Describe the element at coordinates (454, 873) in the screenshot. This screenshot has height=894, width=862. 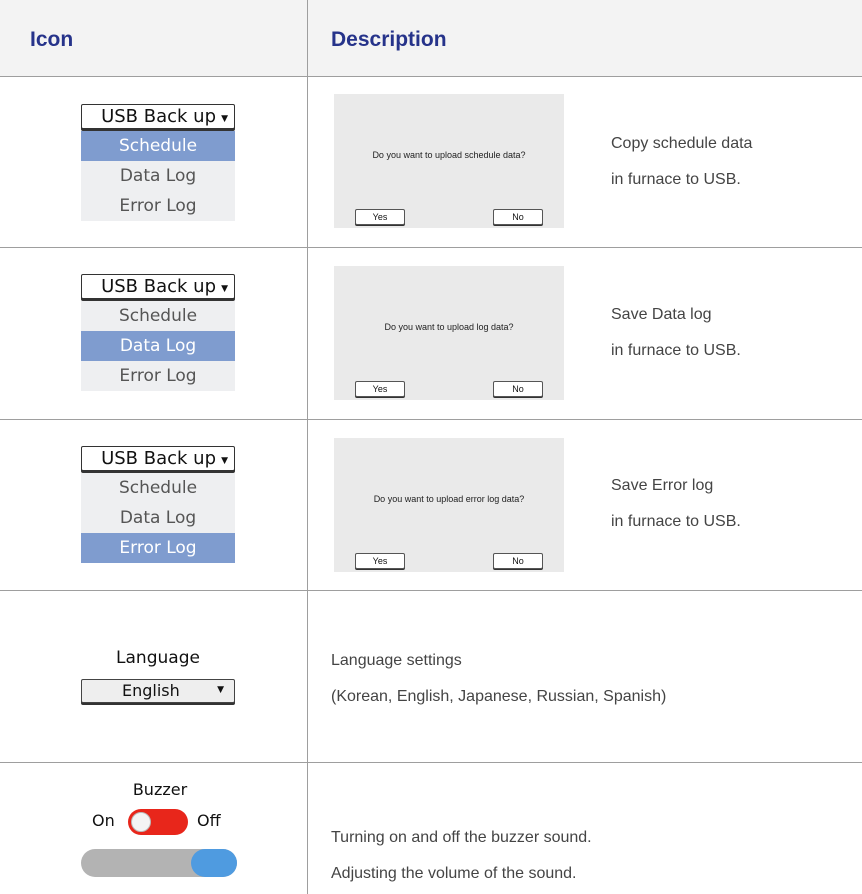
I see `description-line: Adjusting the volume of the sound.` at that location.